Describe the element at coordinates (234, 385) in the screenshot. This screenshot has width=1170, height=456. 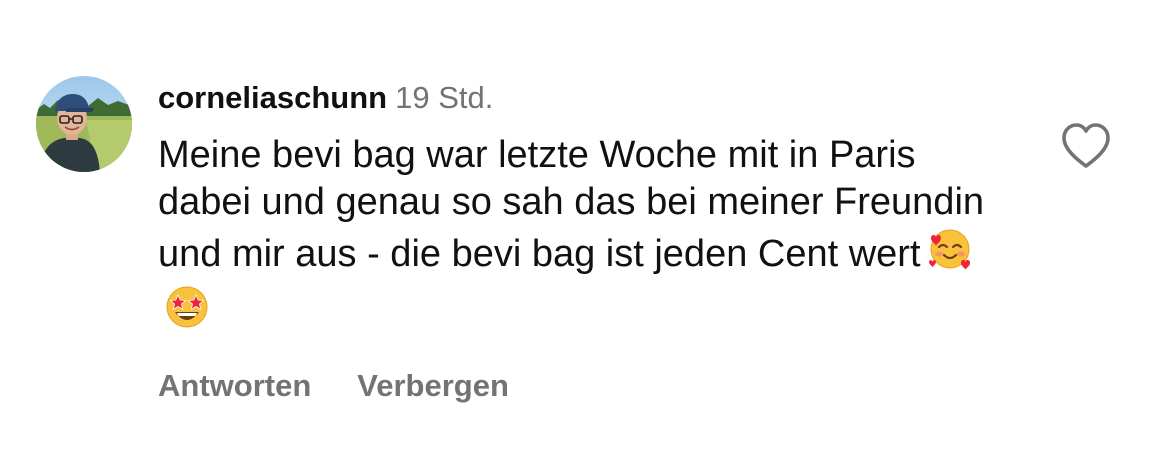
I see `reply-button: Antworten` at that location.